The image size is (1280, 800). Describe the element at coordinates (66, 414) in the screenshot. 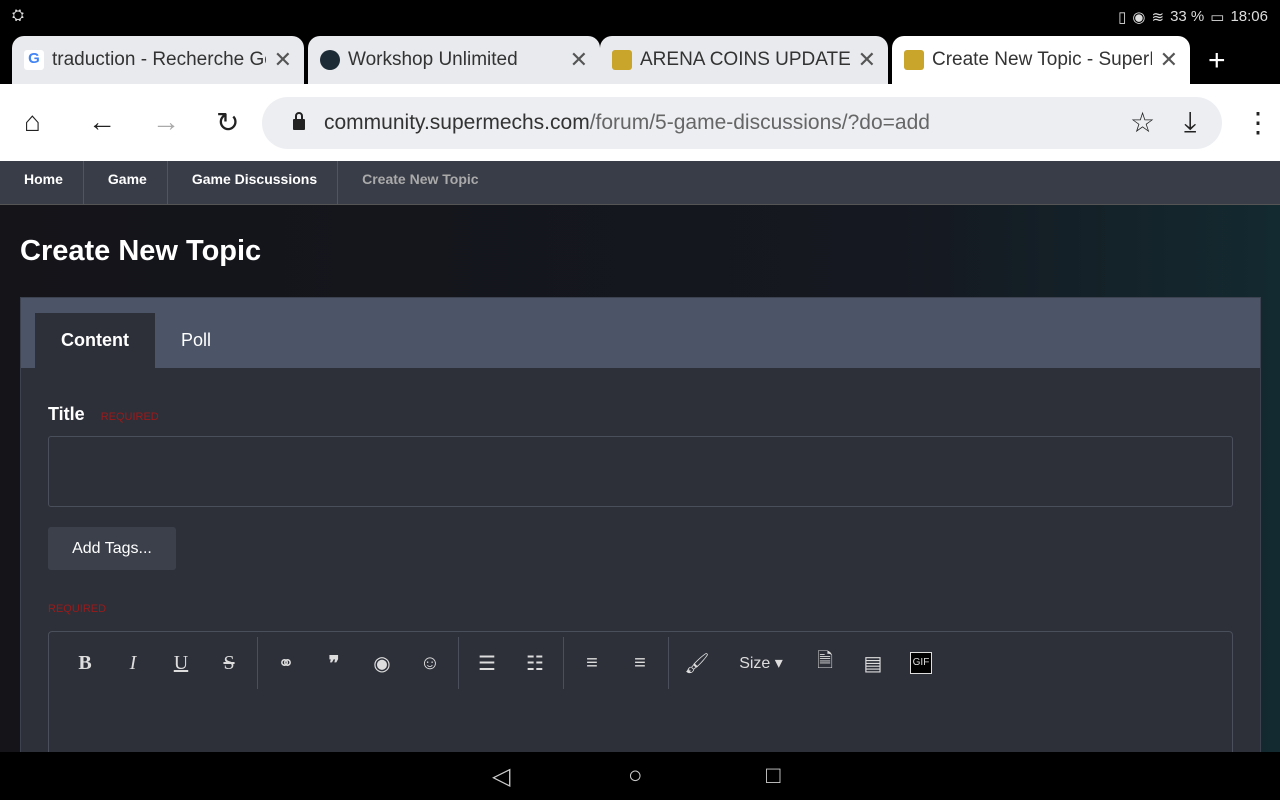

I see `title-label: Title` at that location.